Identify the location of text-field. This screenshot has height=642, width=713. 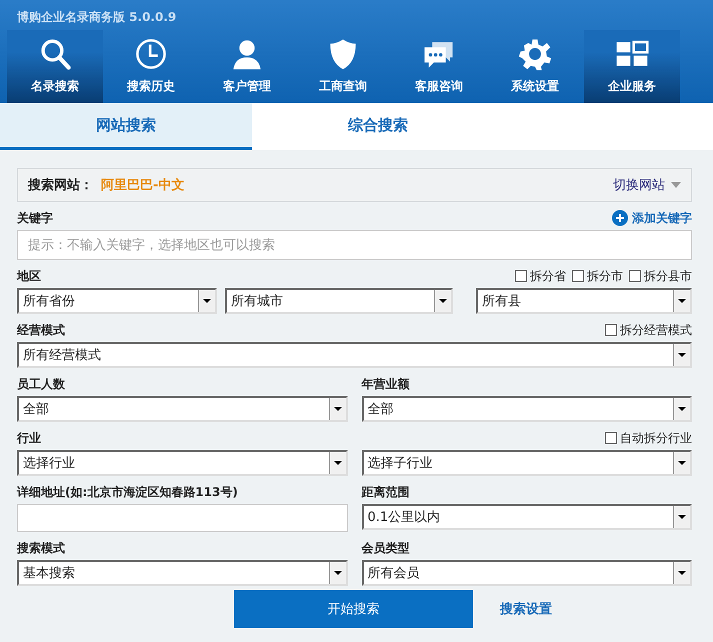
(182, 518).